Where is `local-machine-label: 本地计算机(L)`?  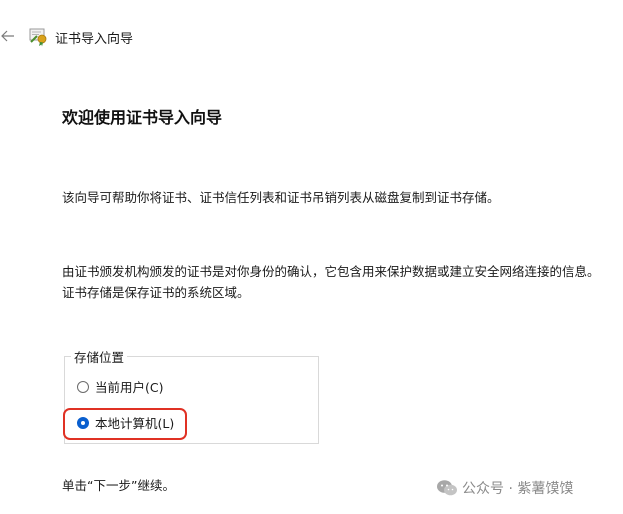
local-machine-label: 本地计算机(L) is located at coordinates (135, 423).